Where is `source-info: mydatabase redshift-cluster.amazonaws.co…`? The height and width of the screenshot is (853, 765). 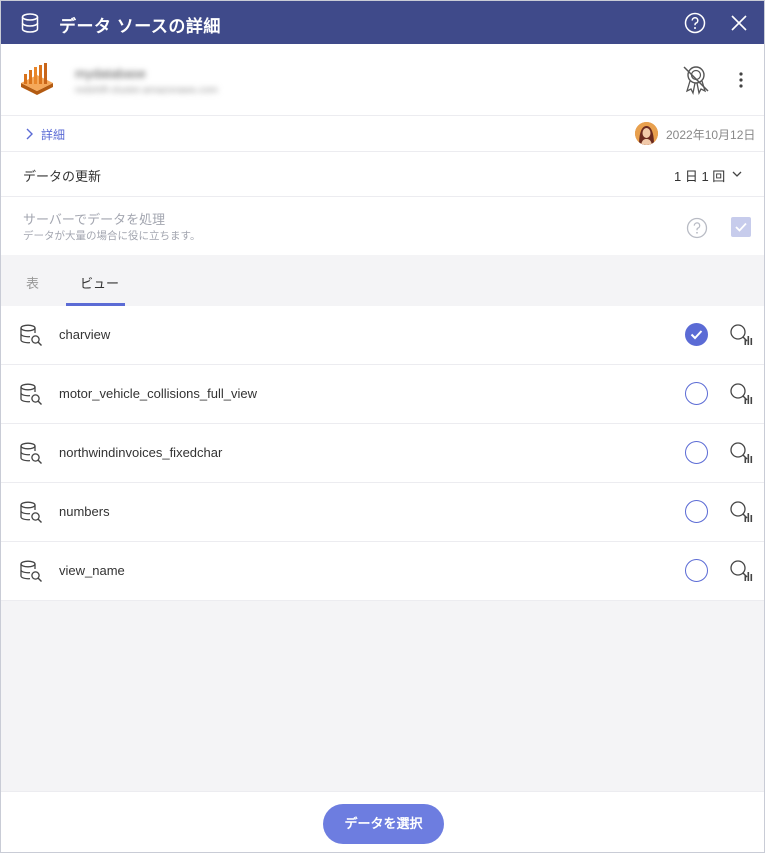 source-info: mydatabase redshift-cluster.amazonaws.co… is located at coordinates (382, 80).